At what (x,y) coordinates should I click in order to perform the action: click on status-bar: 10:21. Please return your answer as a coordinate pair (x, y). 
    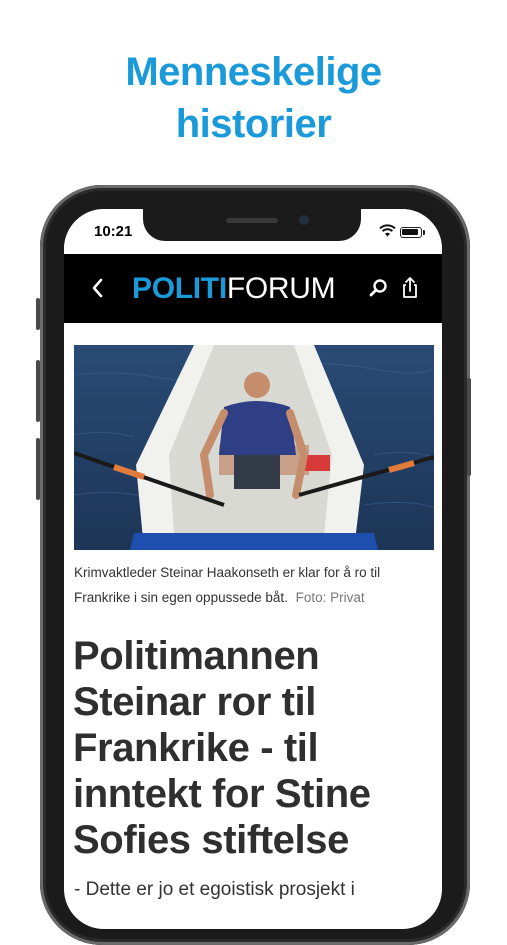
    Looking at the image, I should click on (253, 231).